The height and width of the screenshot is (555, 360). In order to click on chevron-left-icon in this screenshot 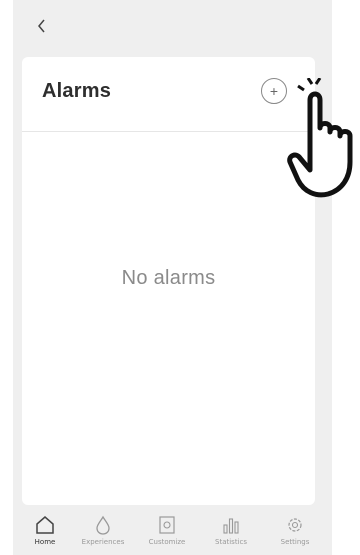, I will do `click(41, 26)`.